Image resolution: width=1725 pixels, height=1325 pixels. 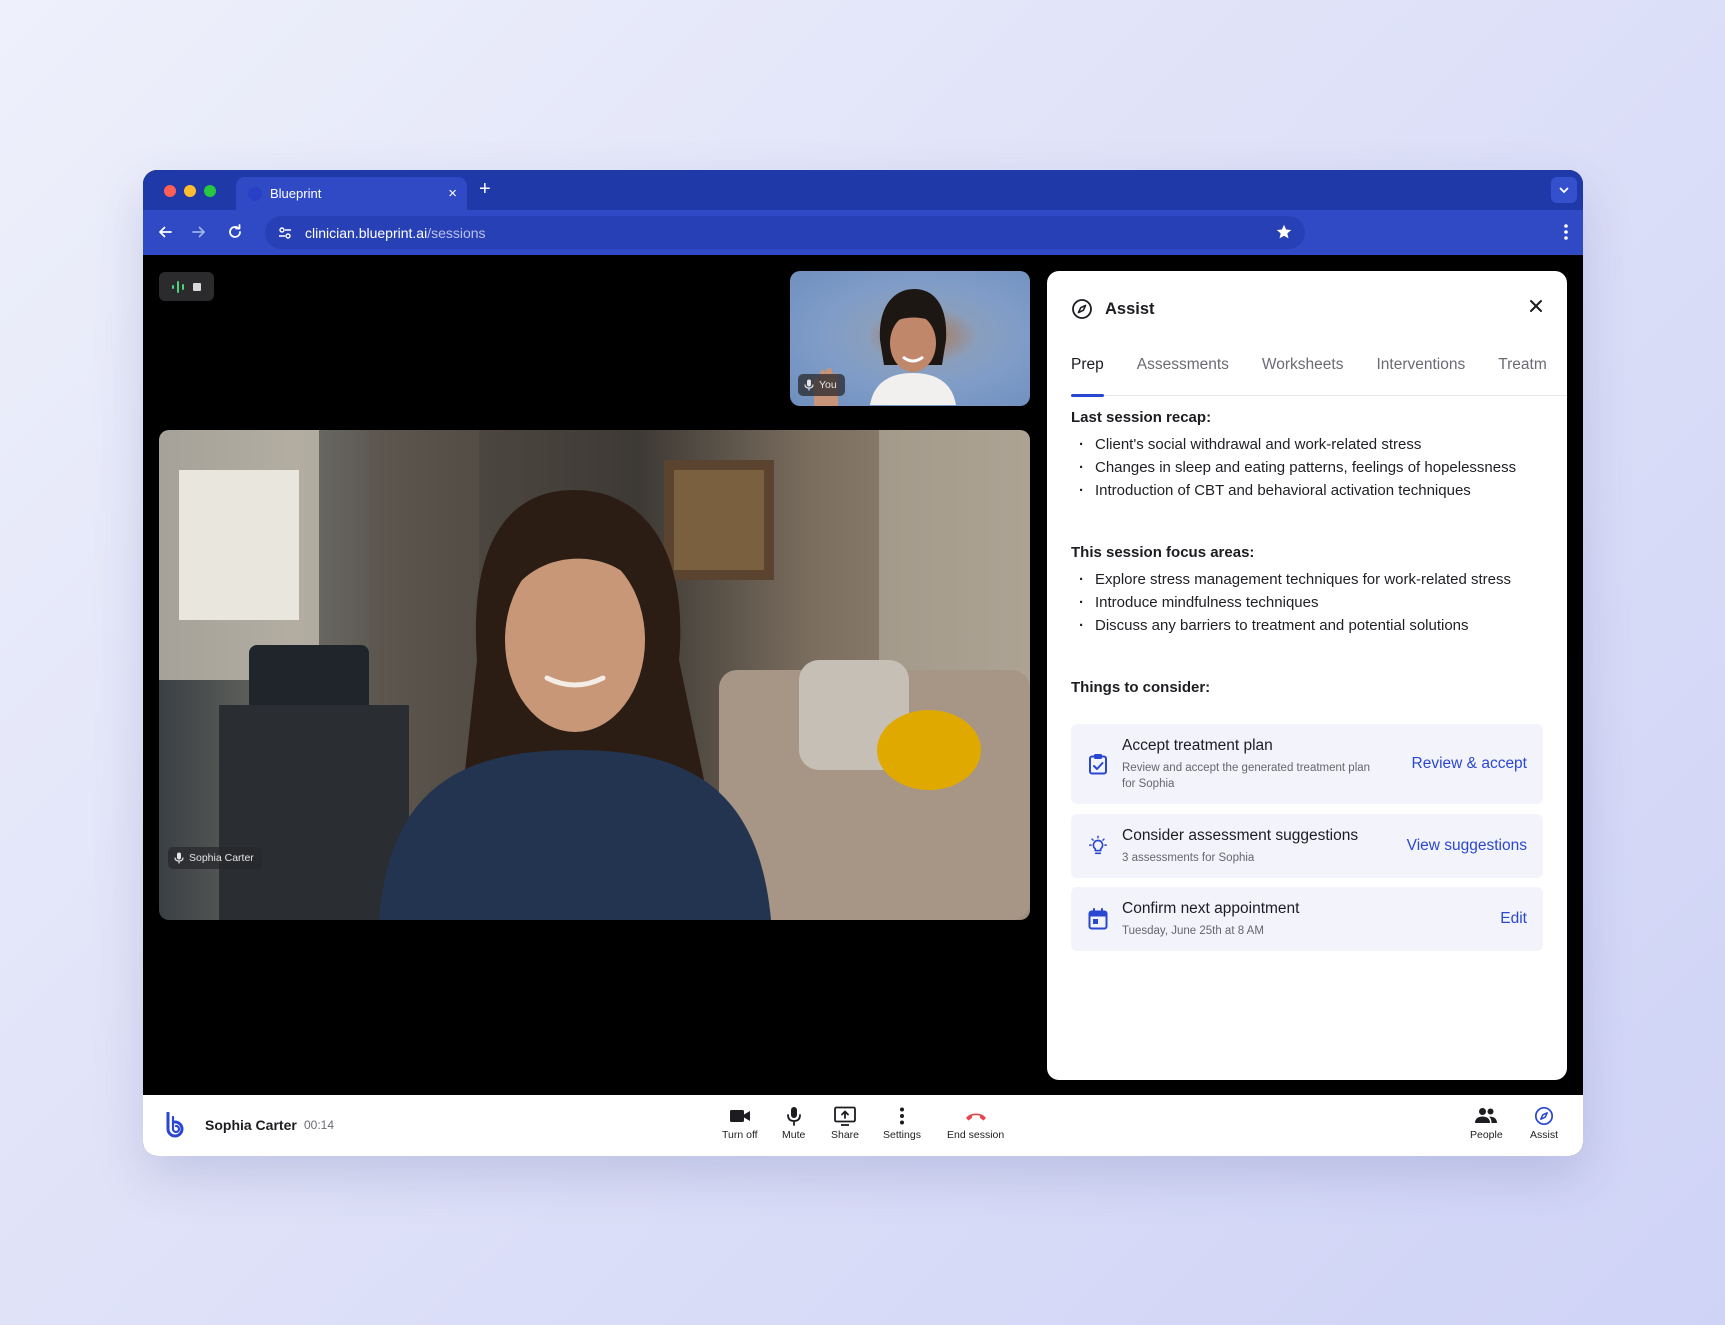 I want to click on camera-toggle-button: Turn off, so click(x=740, y=1123).